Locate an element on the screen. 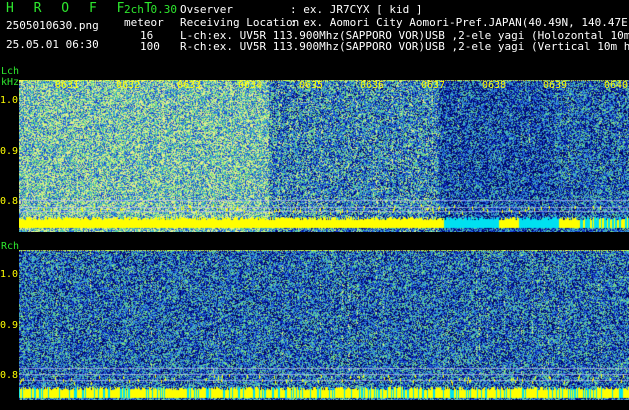 The width and height of the screenshot is (629, 410). lch-time-tick: 0631 is located at coordinates (67, 85).